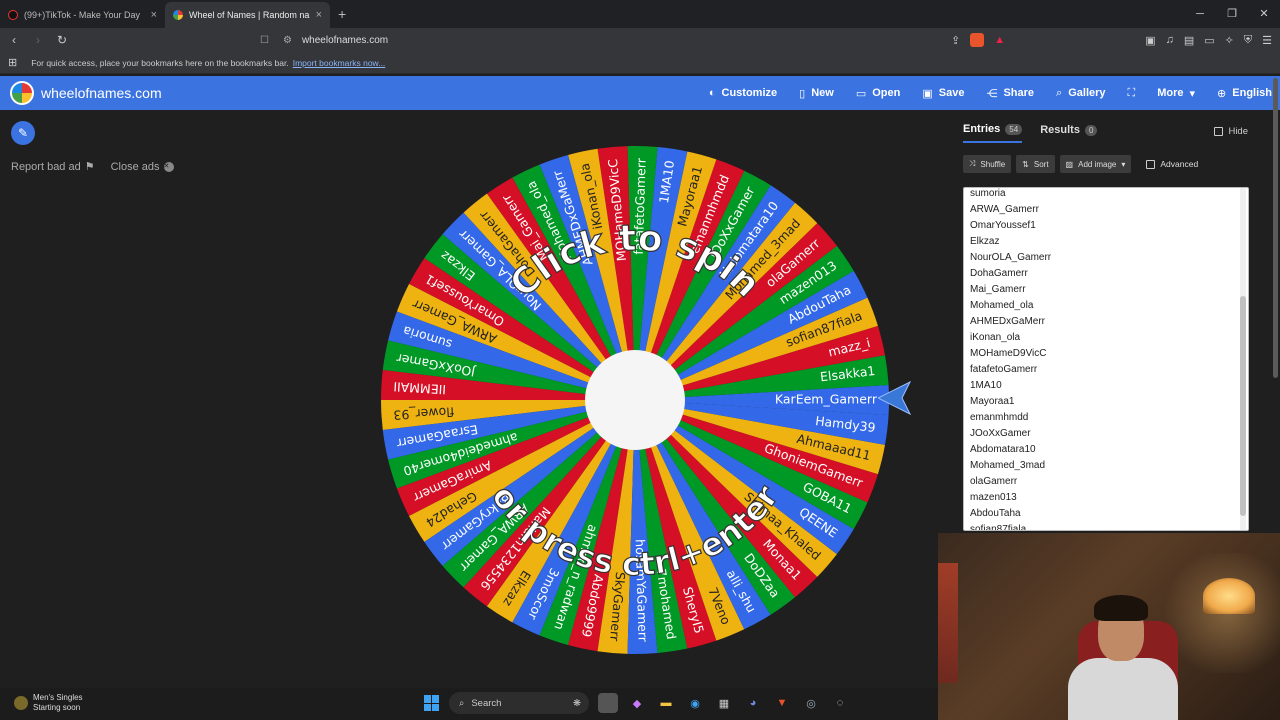 This screenshot has height=720, width=1280. What do you see at coordinates (943, 93) in the screenshot?
I see `save-button: ▣ Save` at bounding box center [943, 93].